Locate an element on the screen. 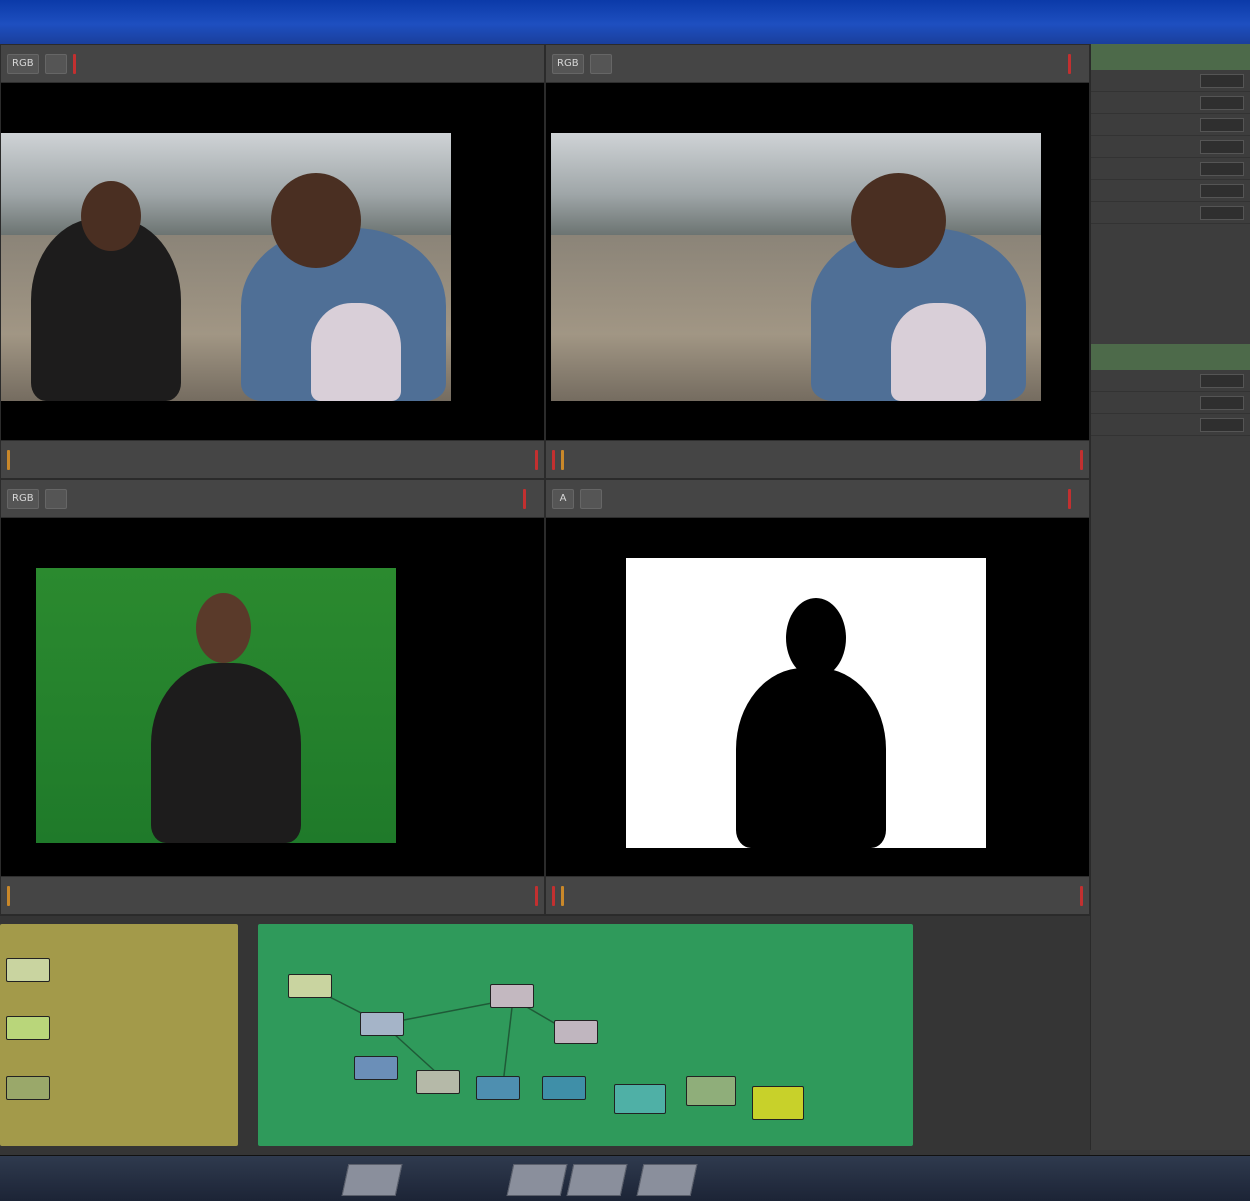 The width and height of the screenshot is (1250, 1201). viewer-4-timeline is located at coordinates (817, 895).